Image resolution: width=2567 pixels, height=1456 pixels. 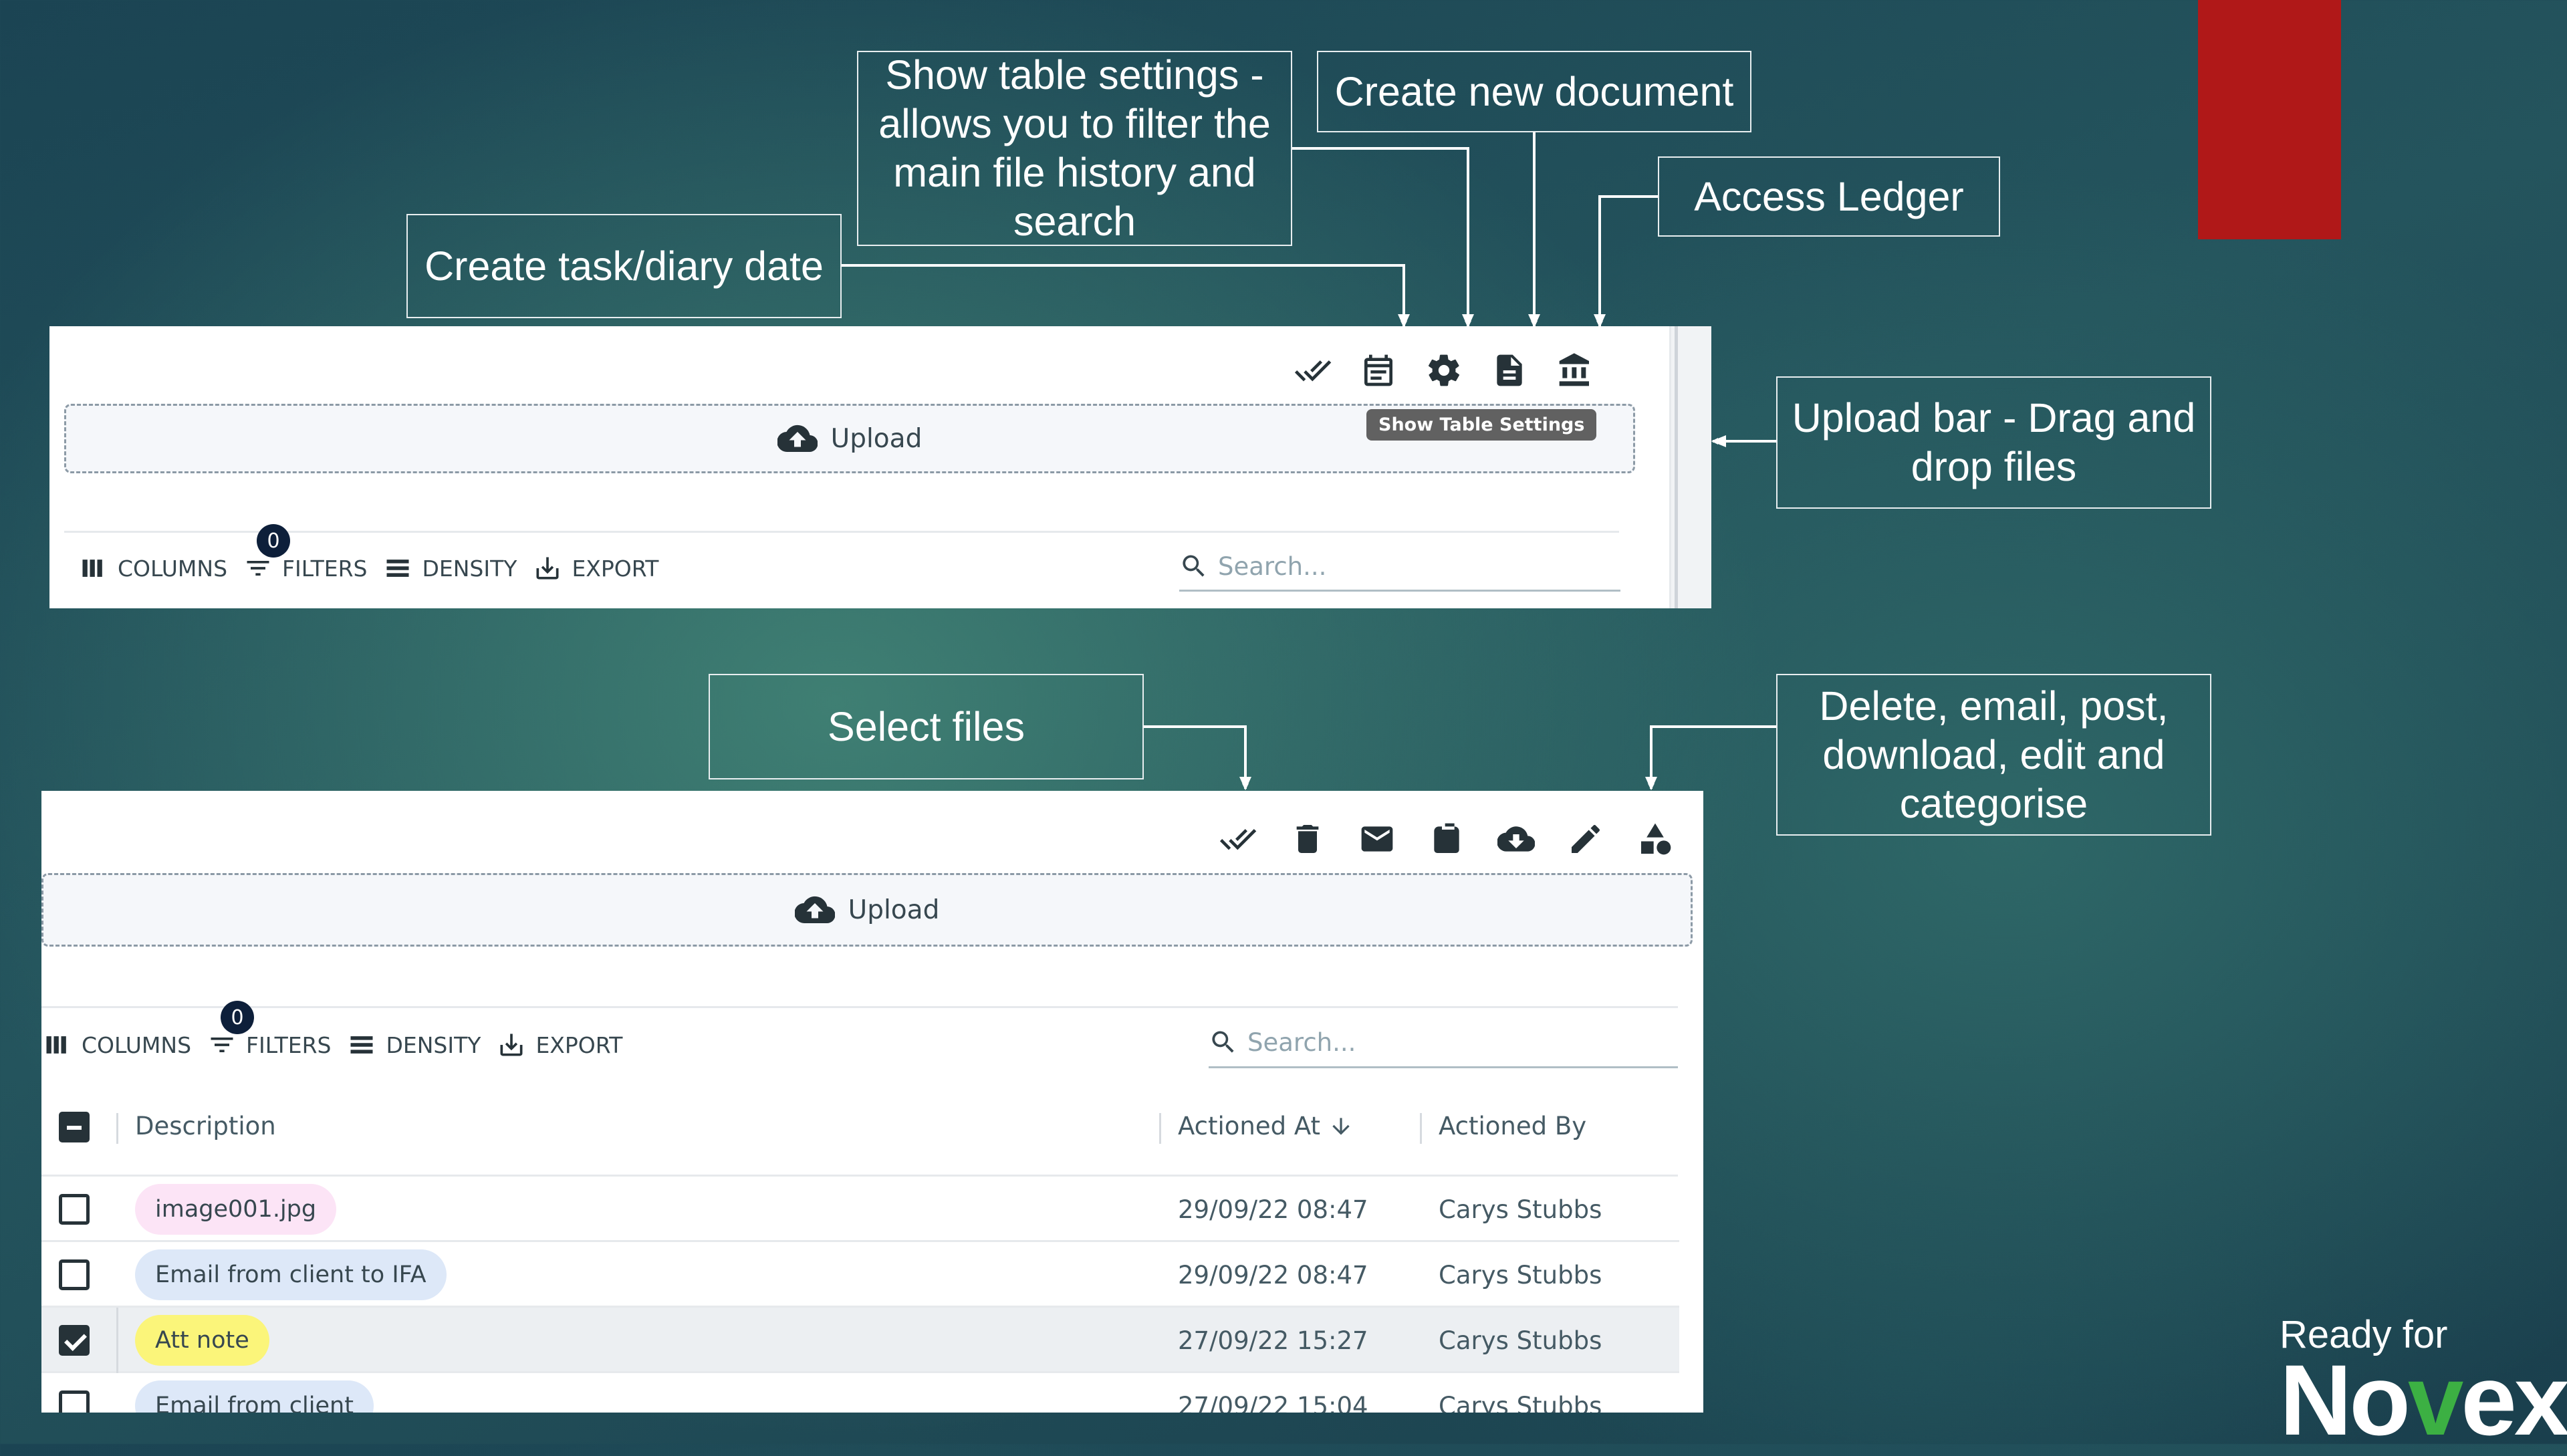 What do you see at coordinates (1377, 839) in the screenshot?
I see `mail-icon` at bounding box center [1377, 839].